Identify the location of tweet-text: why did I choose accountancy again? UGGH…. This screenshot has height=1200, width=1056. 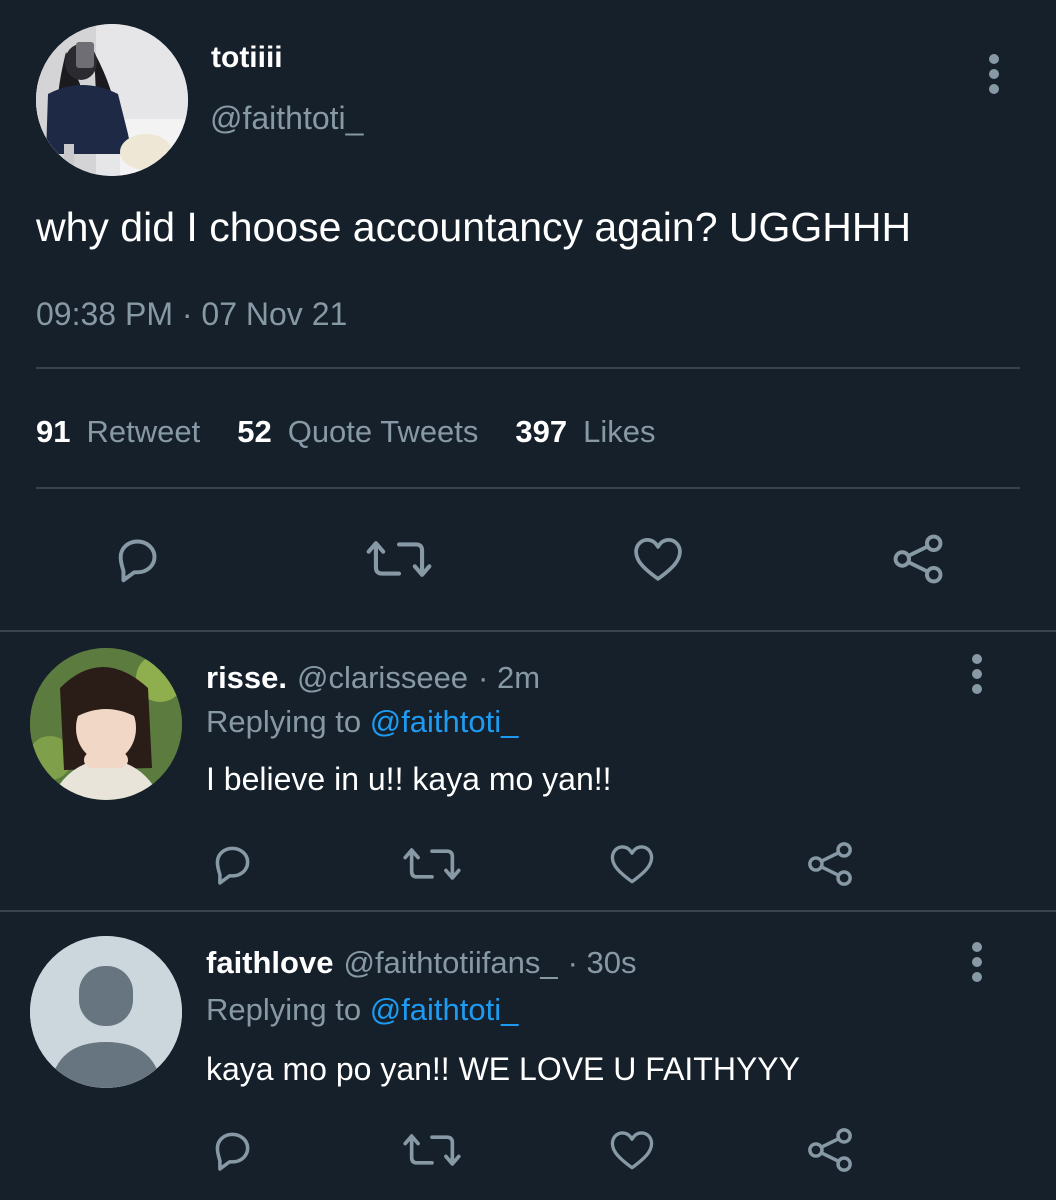
(474, 227).